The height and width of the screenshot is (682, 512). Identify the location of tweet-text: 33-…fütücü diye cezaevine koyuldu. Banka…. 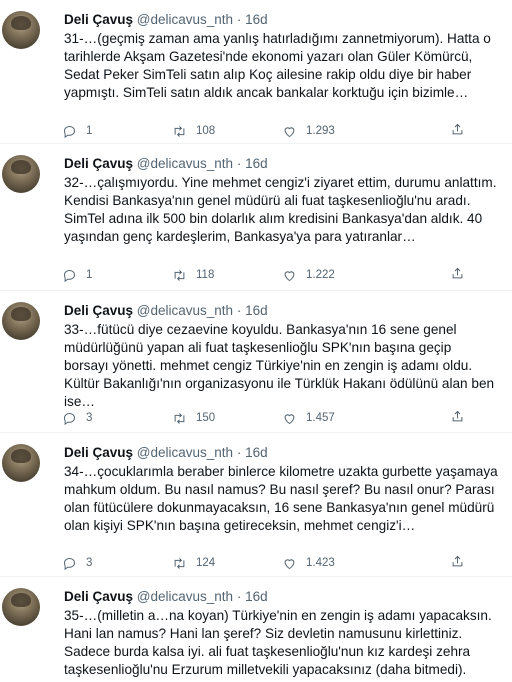
(279, 365).